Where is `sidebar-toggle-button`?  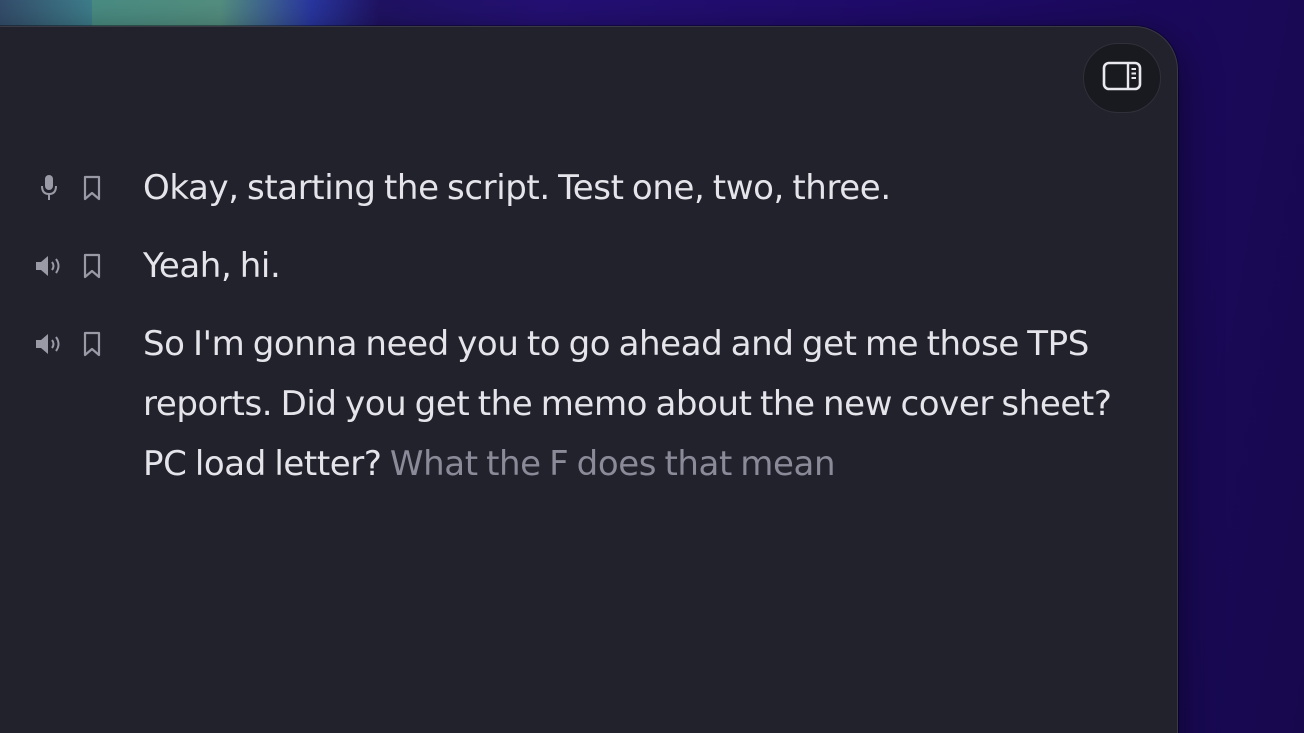
sidebar-toggle-button is located at coordinates (1122, 78).